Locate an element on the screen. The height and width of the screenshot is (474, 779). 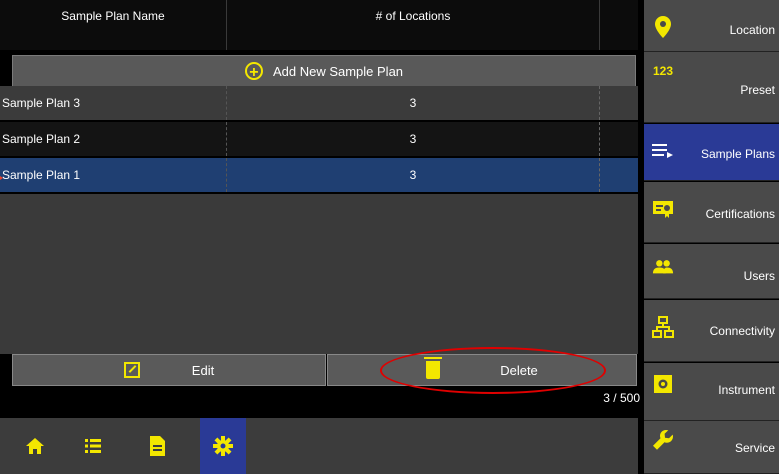
header-spacer is located at coordinates (618, 25).